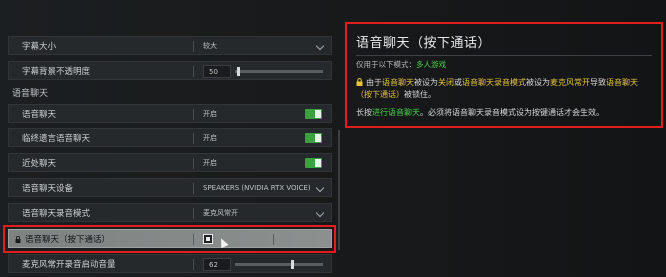 The height and width of the screenshot is (277, 666). What do you see at coordinates (458, 82) in the screenshot?
I see `text-part: 或` at bounding box center [458, 82].